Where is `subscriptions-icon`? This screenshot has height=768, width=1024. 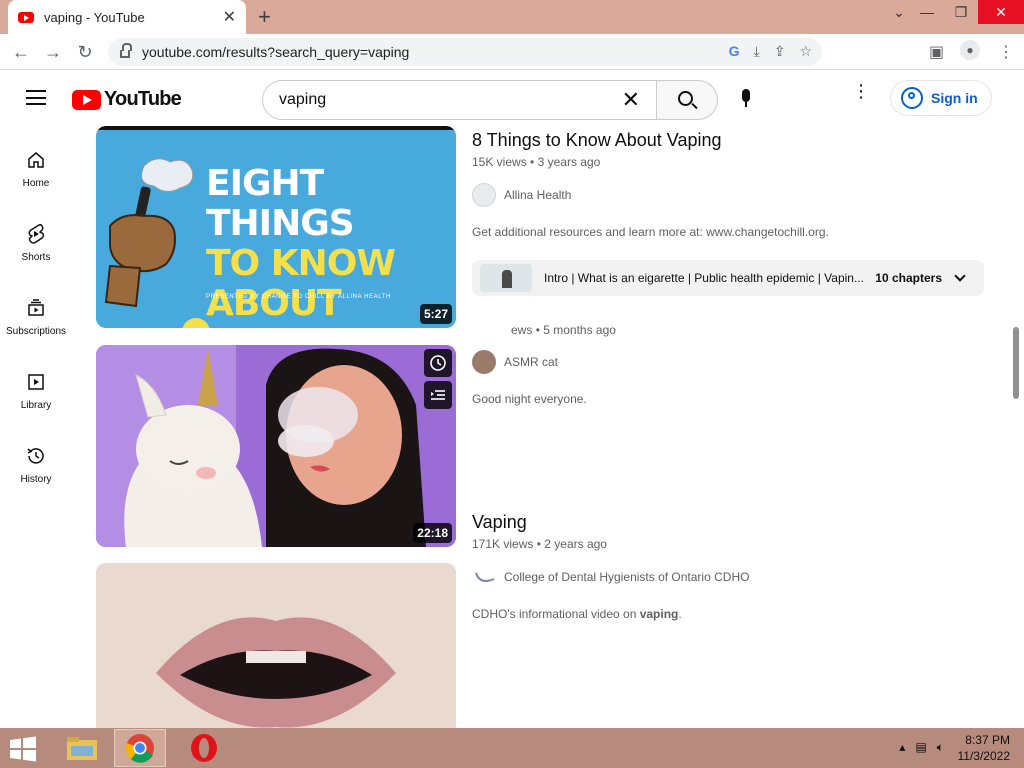
subscriptions-icon is located at coordinates (36, 308).